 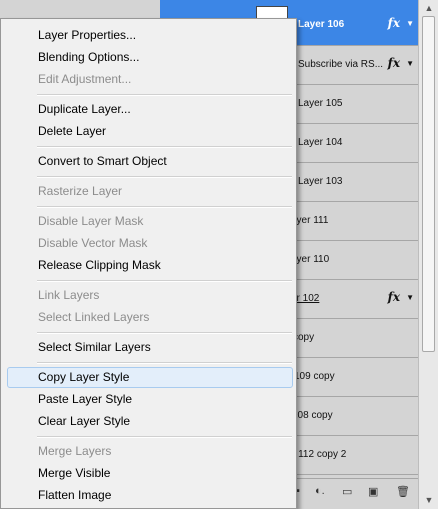 I want to click on scroll-thumb, so click(x=428, y=184).